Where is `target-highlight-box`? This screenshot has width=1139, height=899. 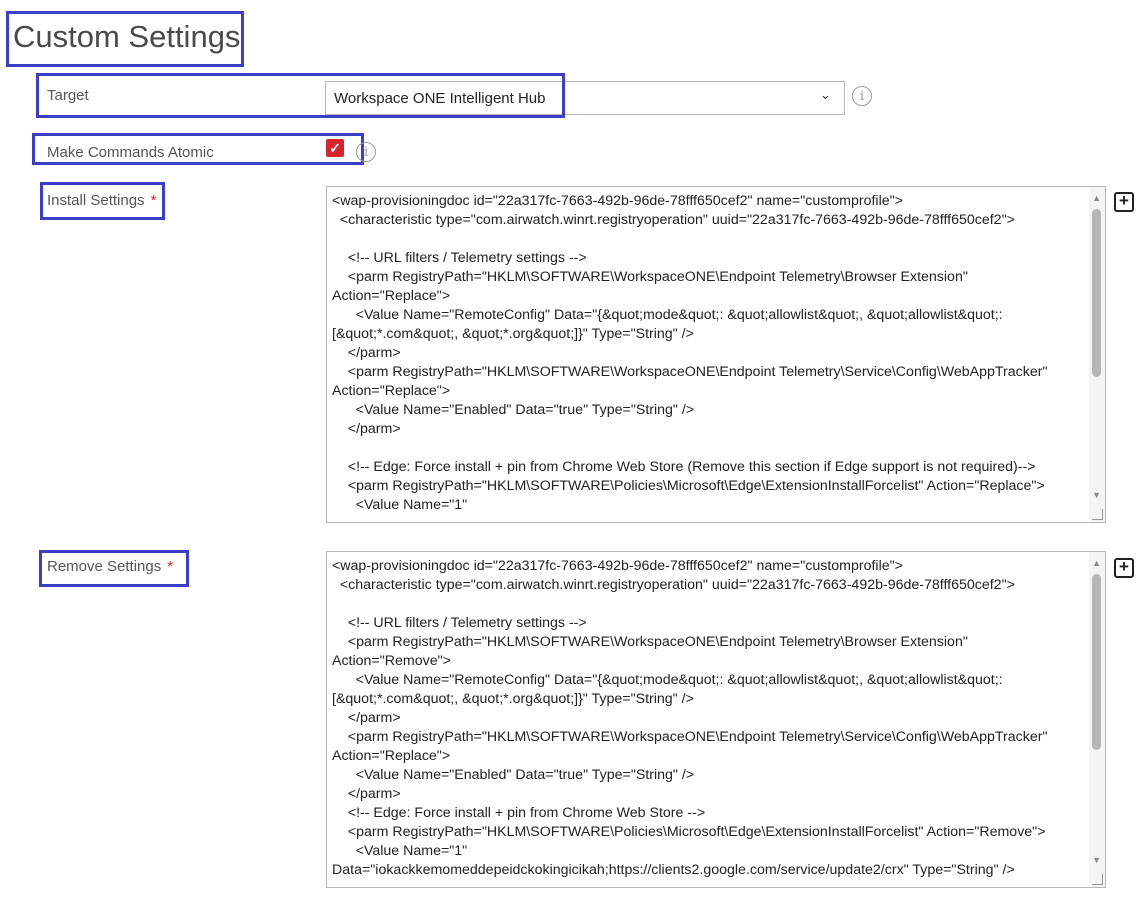 target-highlight-box is located at coordinates (300, 95).